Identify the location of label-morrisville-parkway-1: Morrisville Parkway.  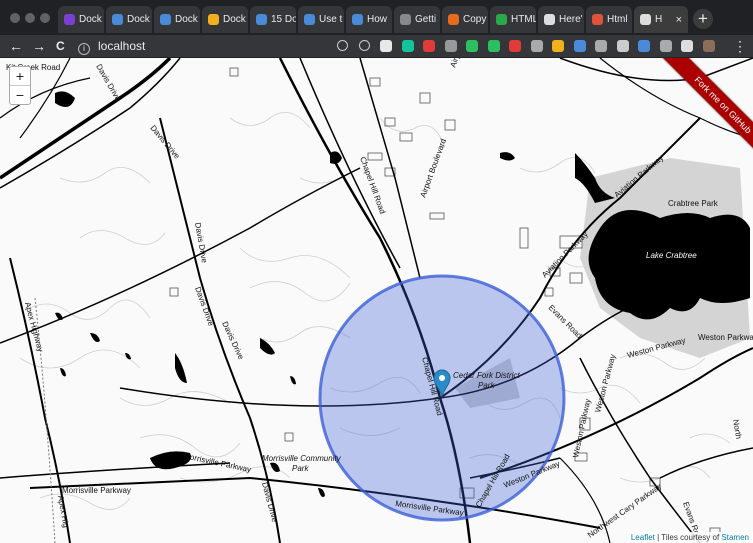
(96, 490).